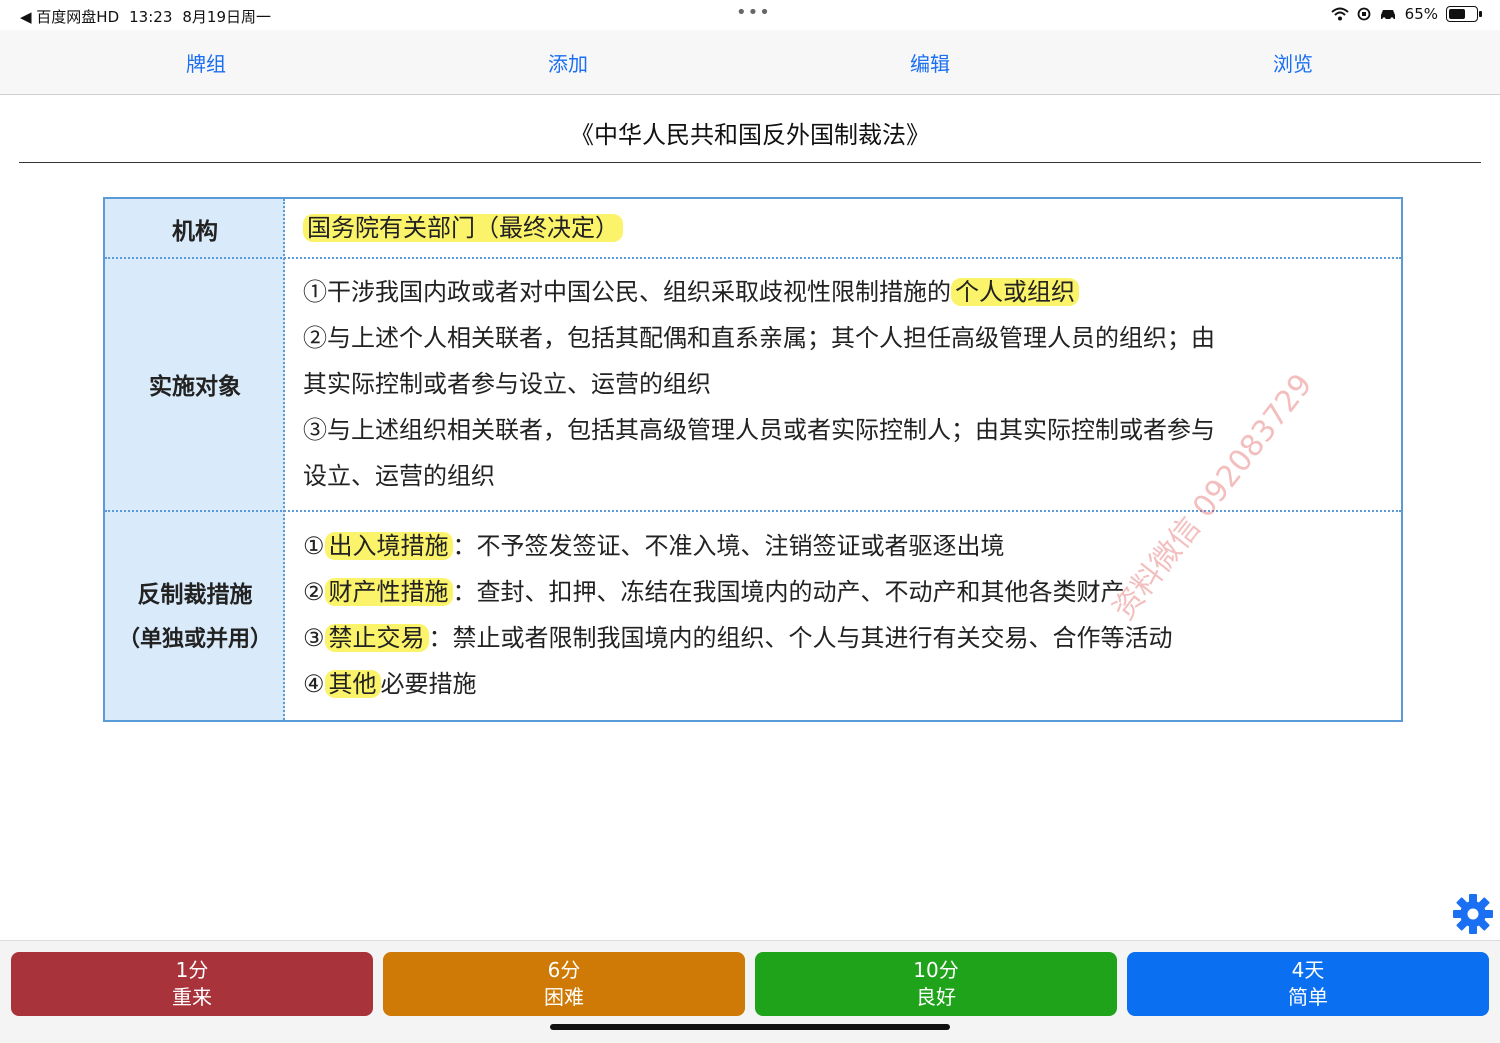  What do you see at coordinates (1339, 14) in the screenshot?
I see `wifi-icon` at bounding box center [1339, 14].